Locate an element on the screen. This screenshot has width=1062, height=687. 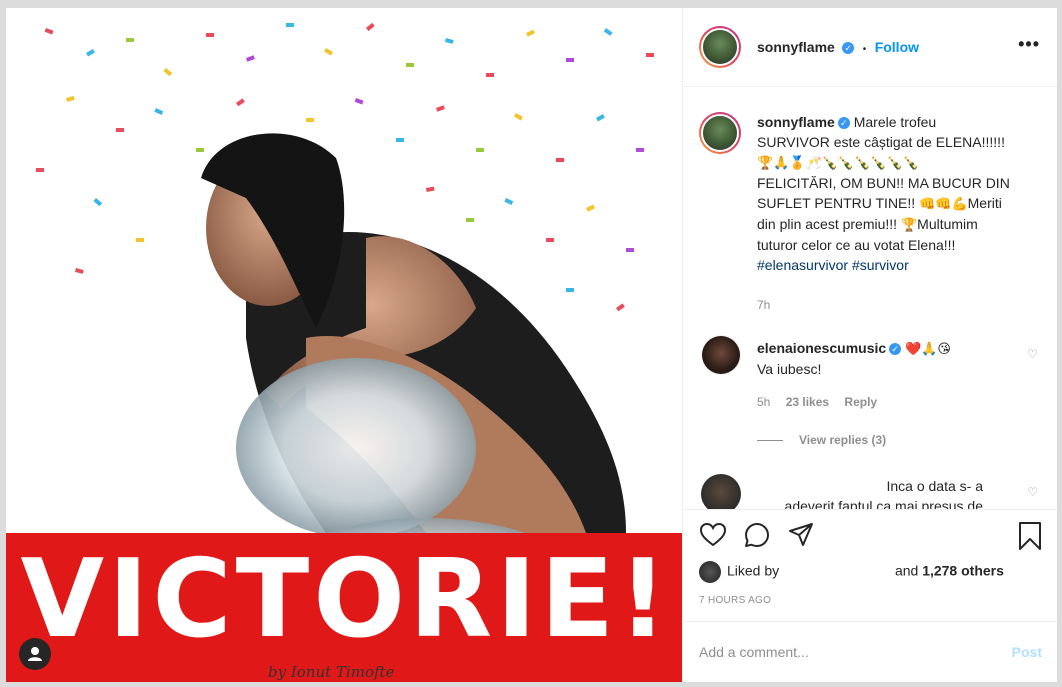
add-comment-section: Post is located at coordinates (870, 651).